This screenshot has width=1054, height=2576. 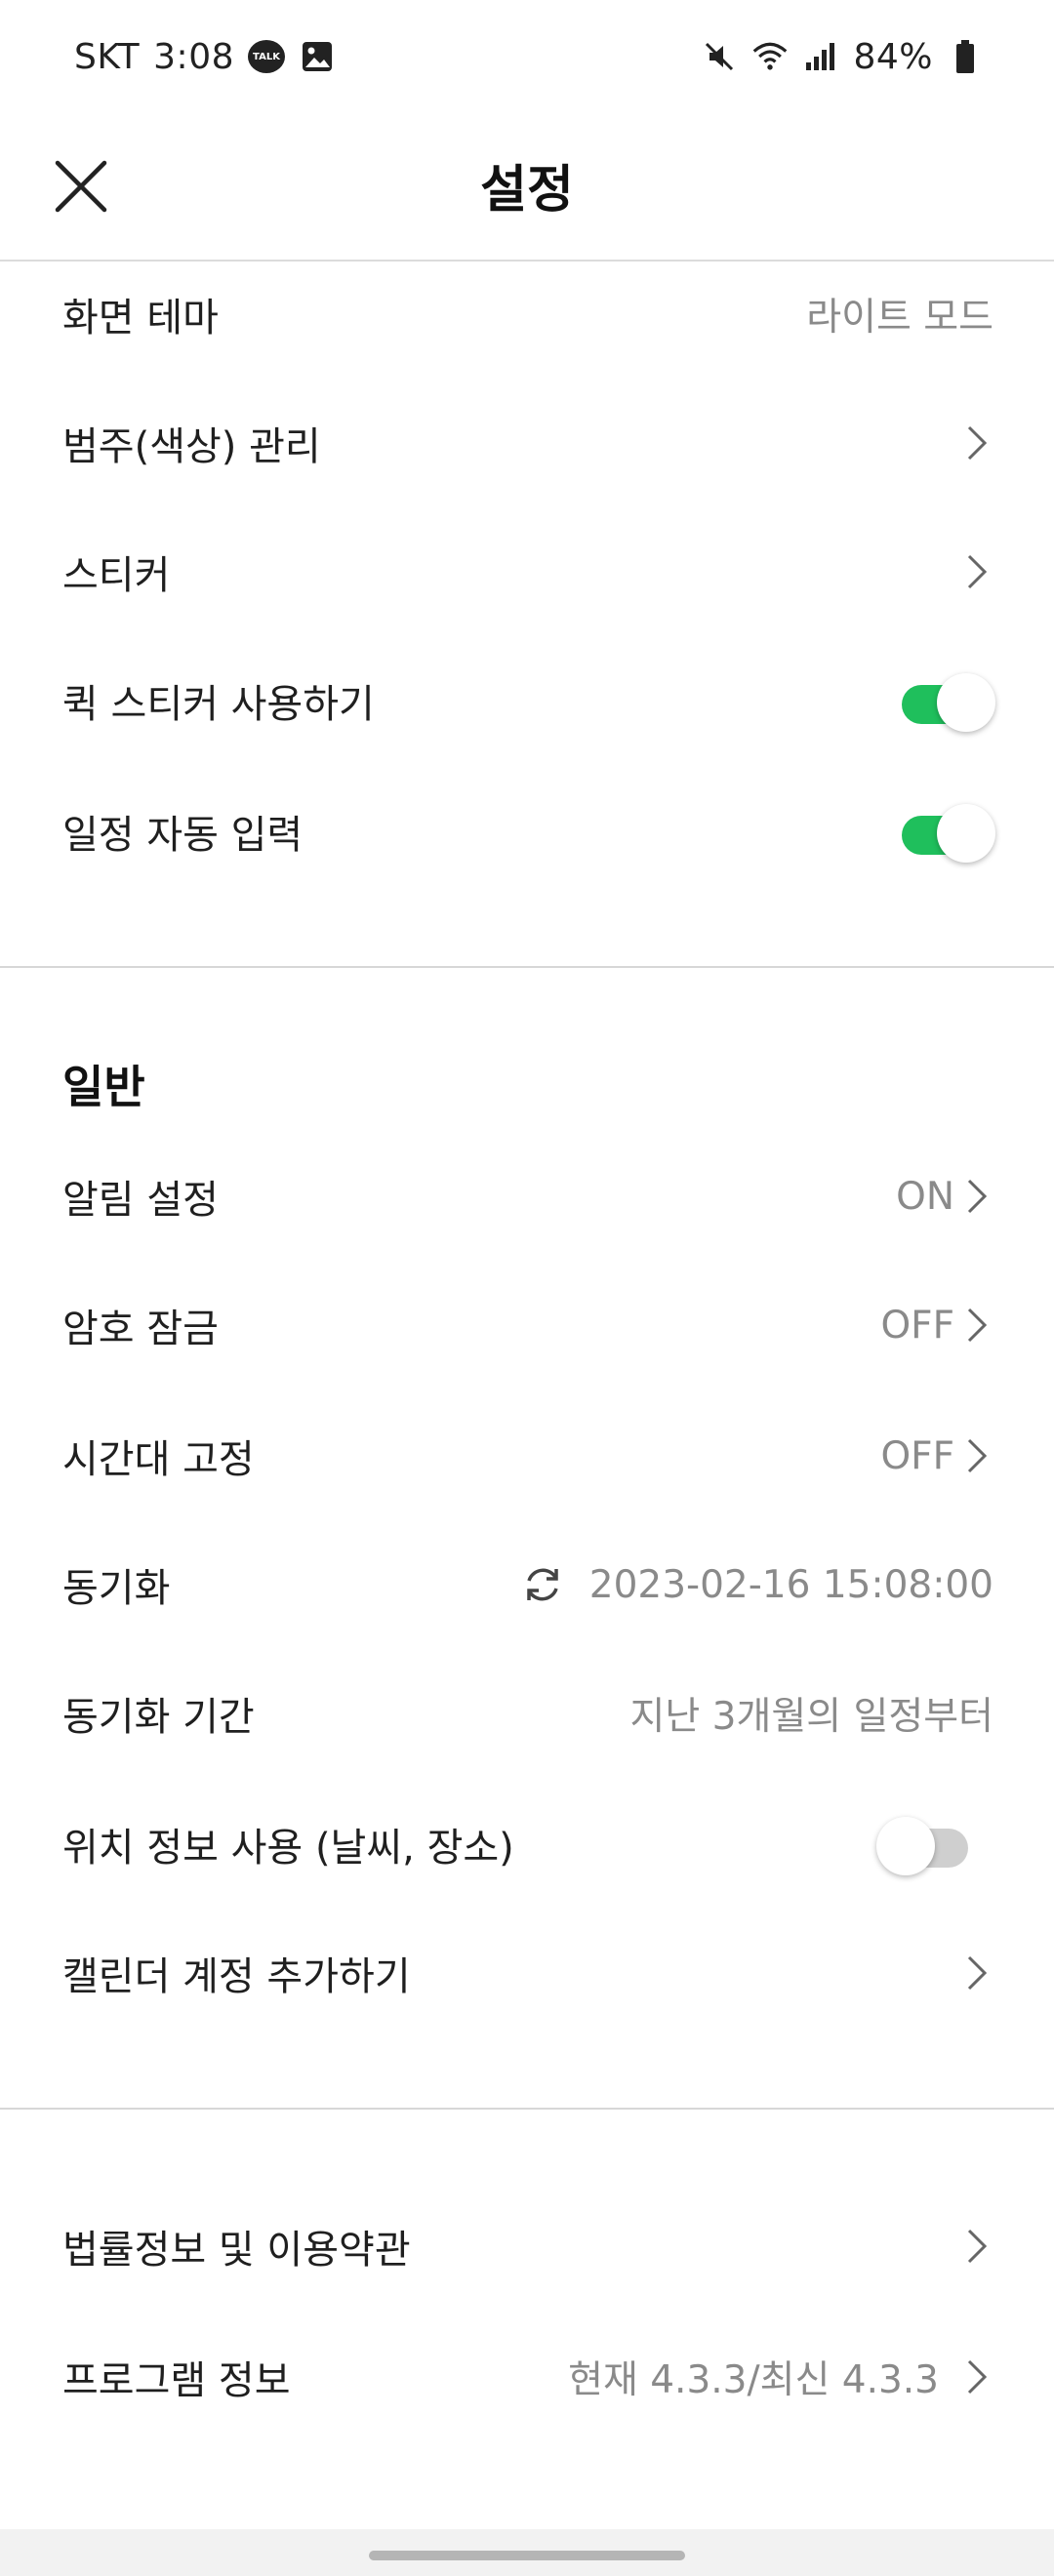 What do you see at coordinates (527, 56) in the screenshot?
I see `status-bar: SKT 3:08 TALK 84%` at bounding box center [527, 56].